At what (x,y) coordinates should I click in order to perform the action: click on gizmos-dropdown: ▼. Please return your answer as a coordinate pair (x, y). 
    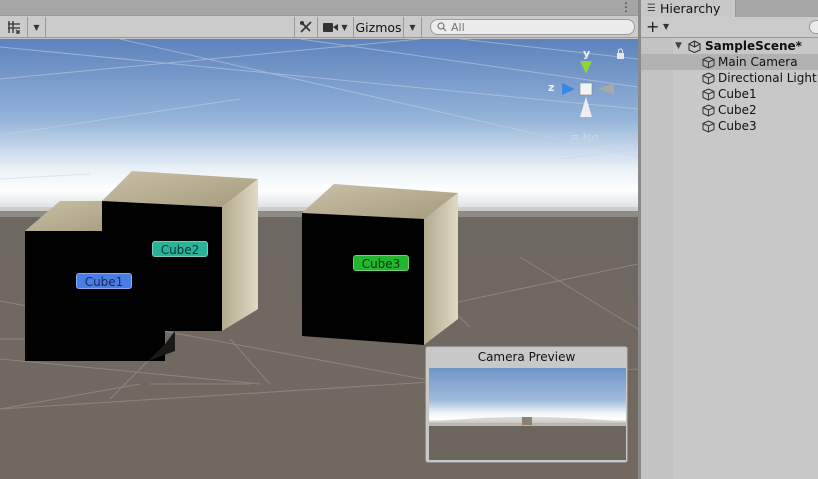
    Looking at the image, I should click on (413, 27).